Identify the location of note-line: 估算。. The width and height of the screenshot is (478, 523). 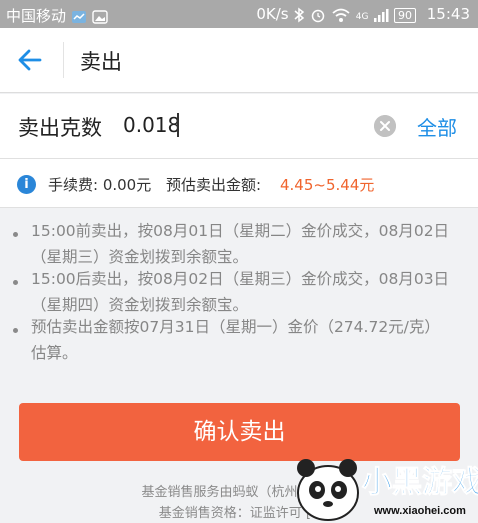
(54, 353).